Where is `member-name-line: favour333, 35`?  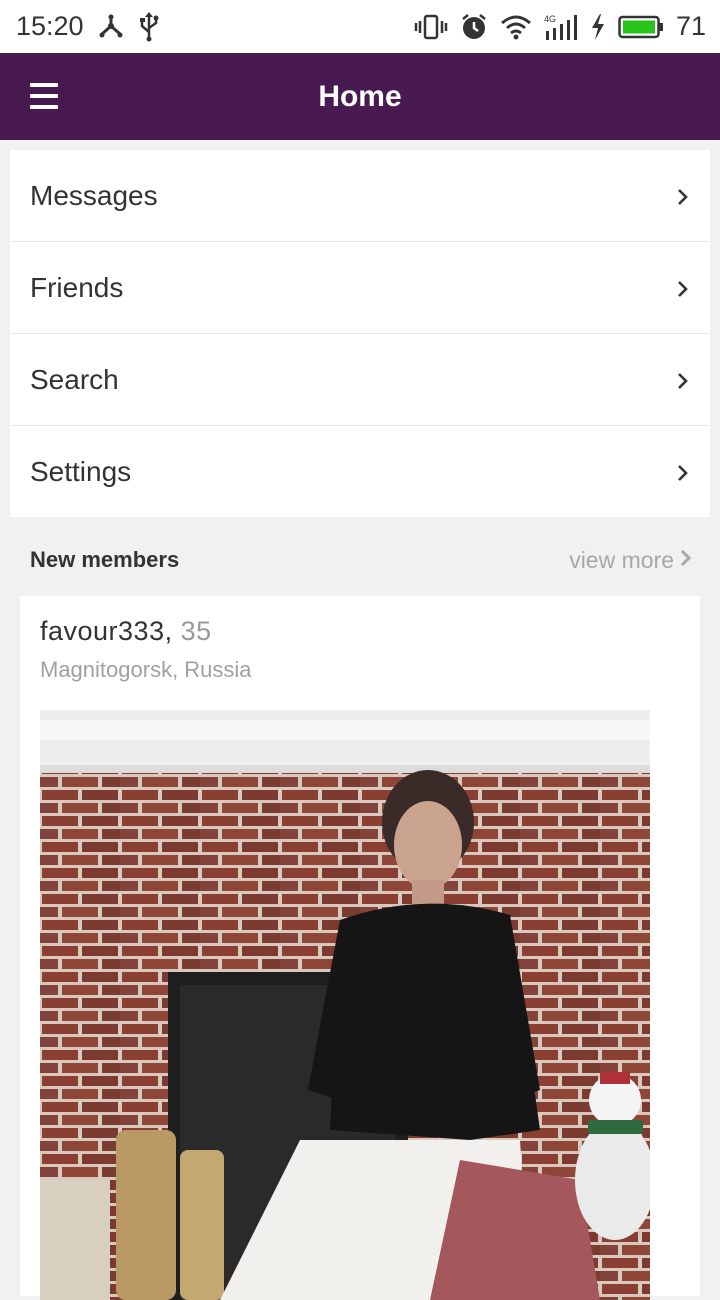
member-name-line: favour333, 35 is located at coordinates (360, 631).